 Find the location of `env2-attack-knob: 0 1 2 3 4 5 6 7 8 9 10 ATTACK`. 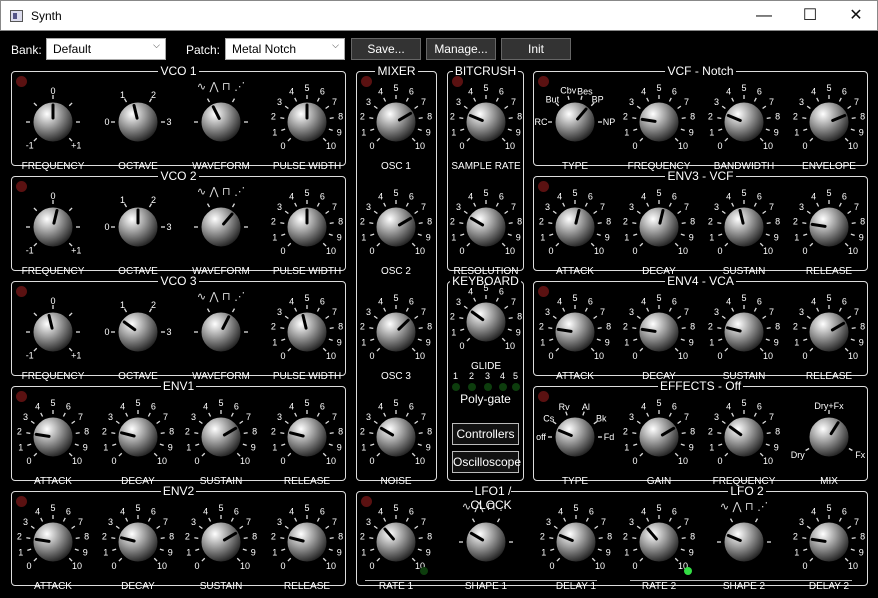

env2-attack-knob: 0 1 2 3 4 5 6 7 8 9 10 ATTACK is located at coordinates (53, 547).